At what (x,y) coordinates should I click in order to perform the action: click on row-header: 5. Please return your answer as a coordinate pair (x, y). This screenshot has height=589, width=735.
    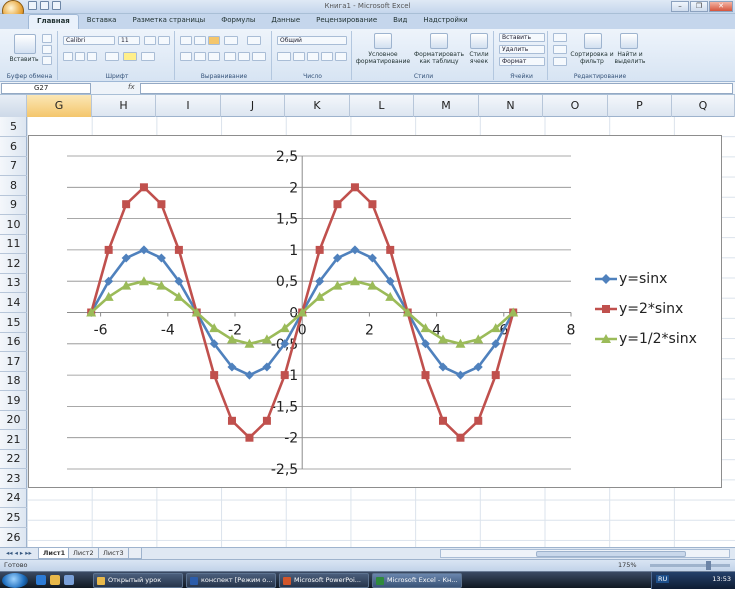
    Looking at the image, I should click on (13, 127).